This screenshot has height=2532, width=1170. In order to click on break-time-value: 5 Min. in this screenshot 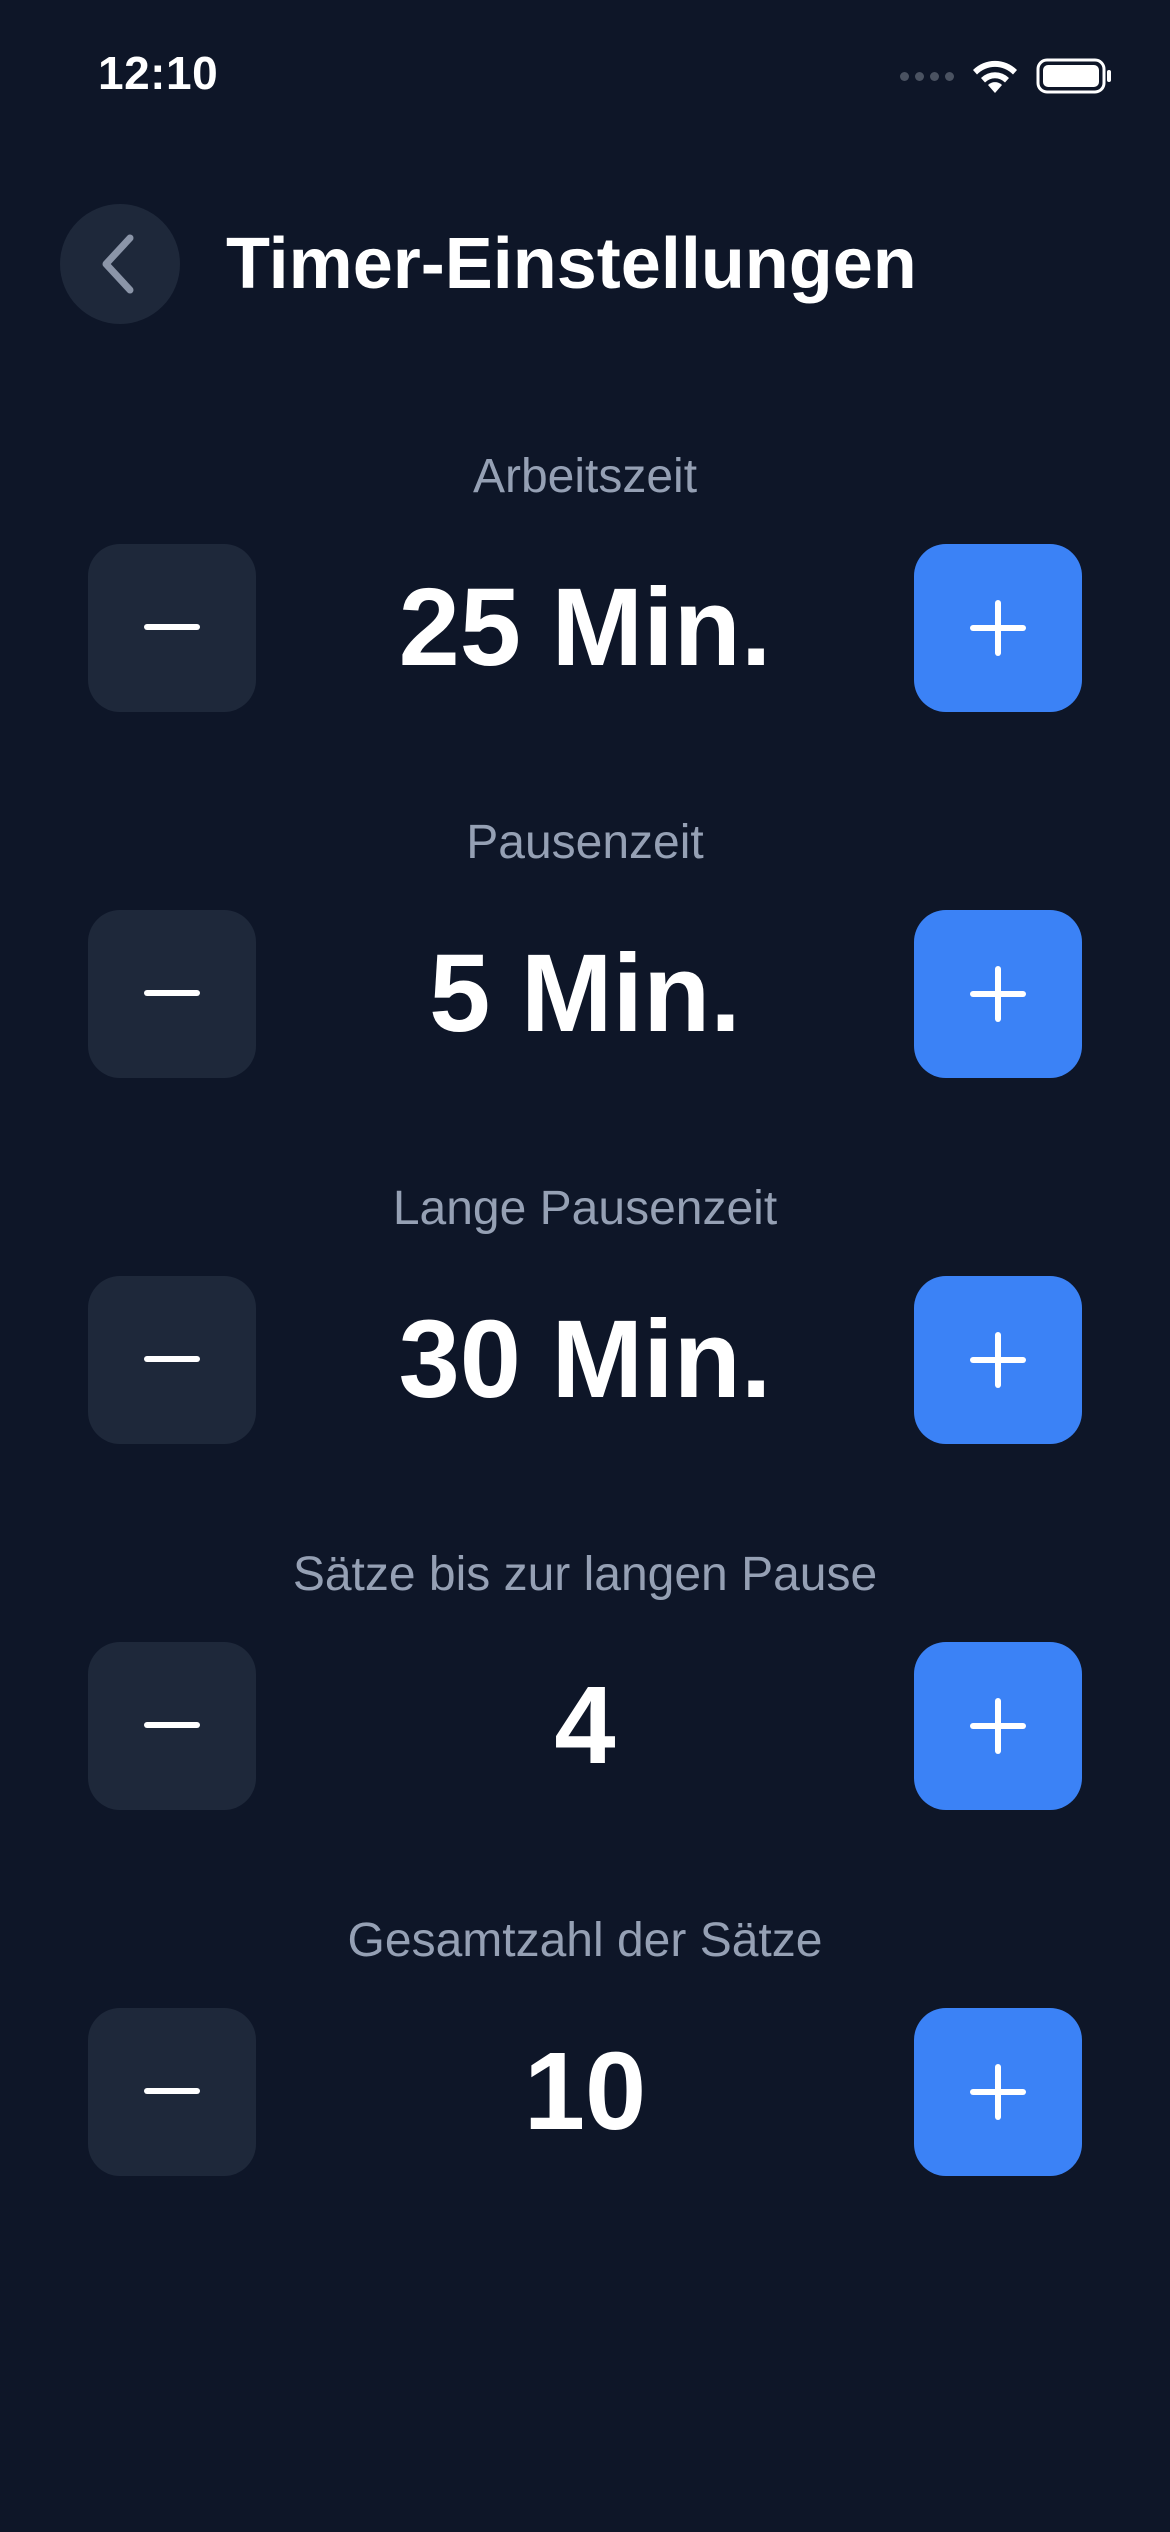, I will do `click(585, 993)`.